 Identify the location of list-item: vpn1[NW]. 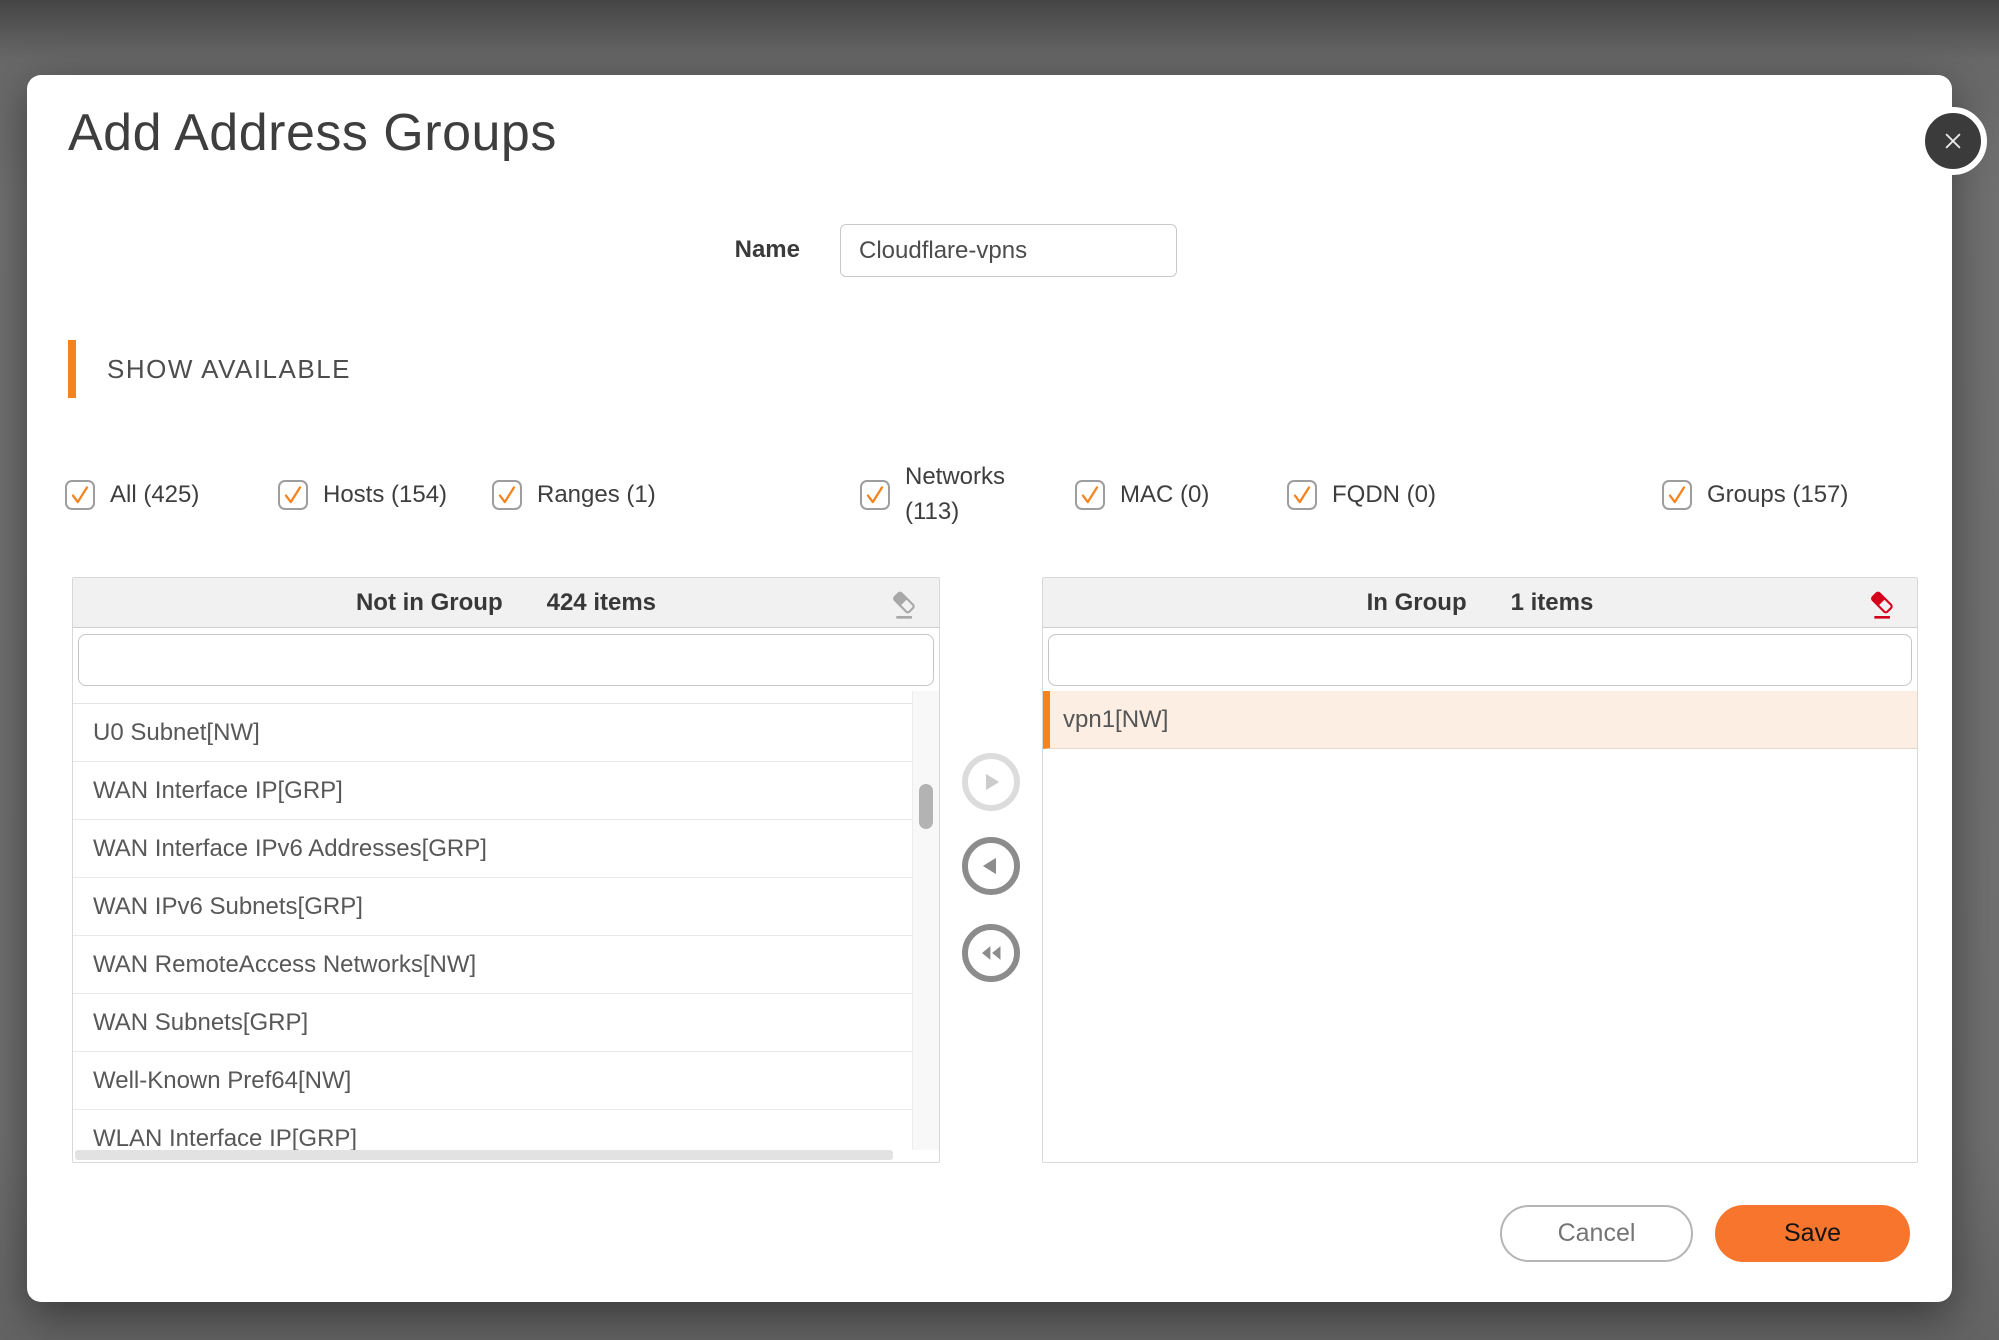
(1480, 720).